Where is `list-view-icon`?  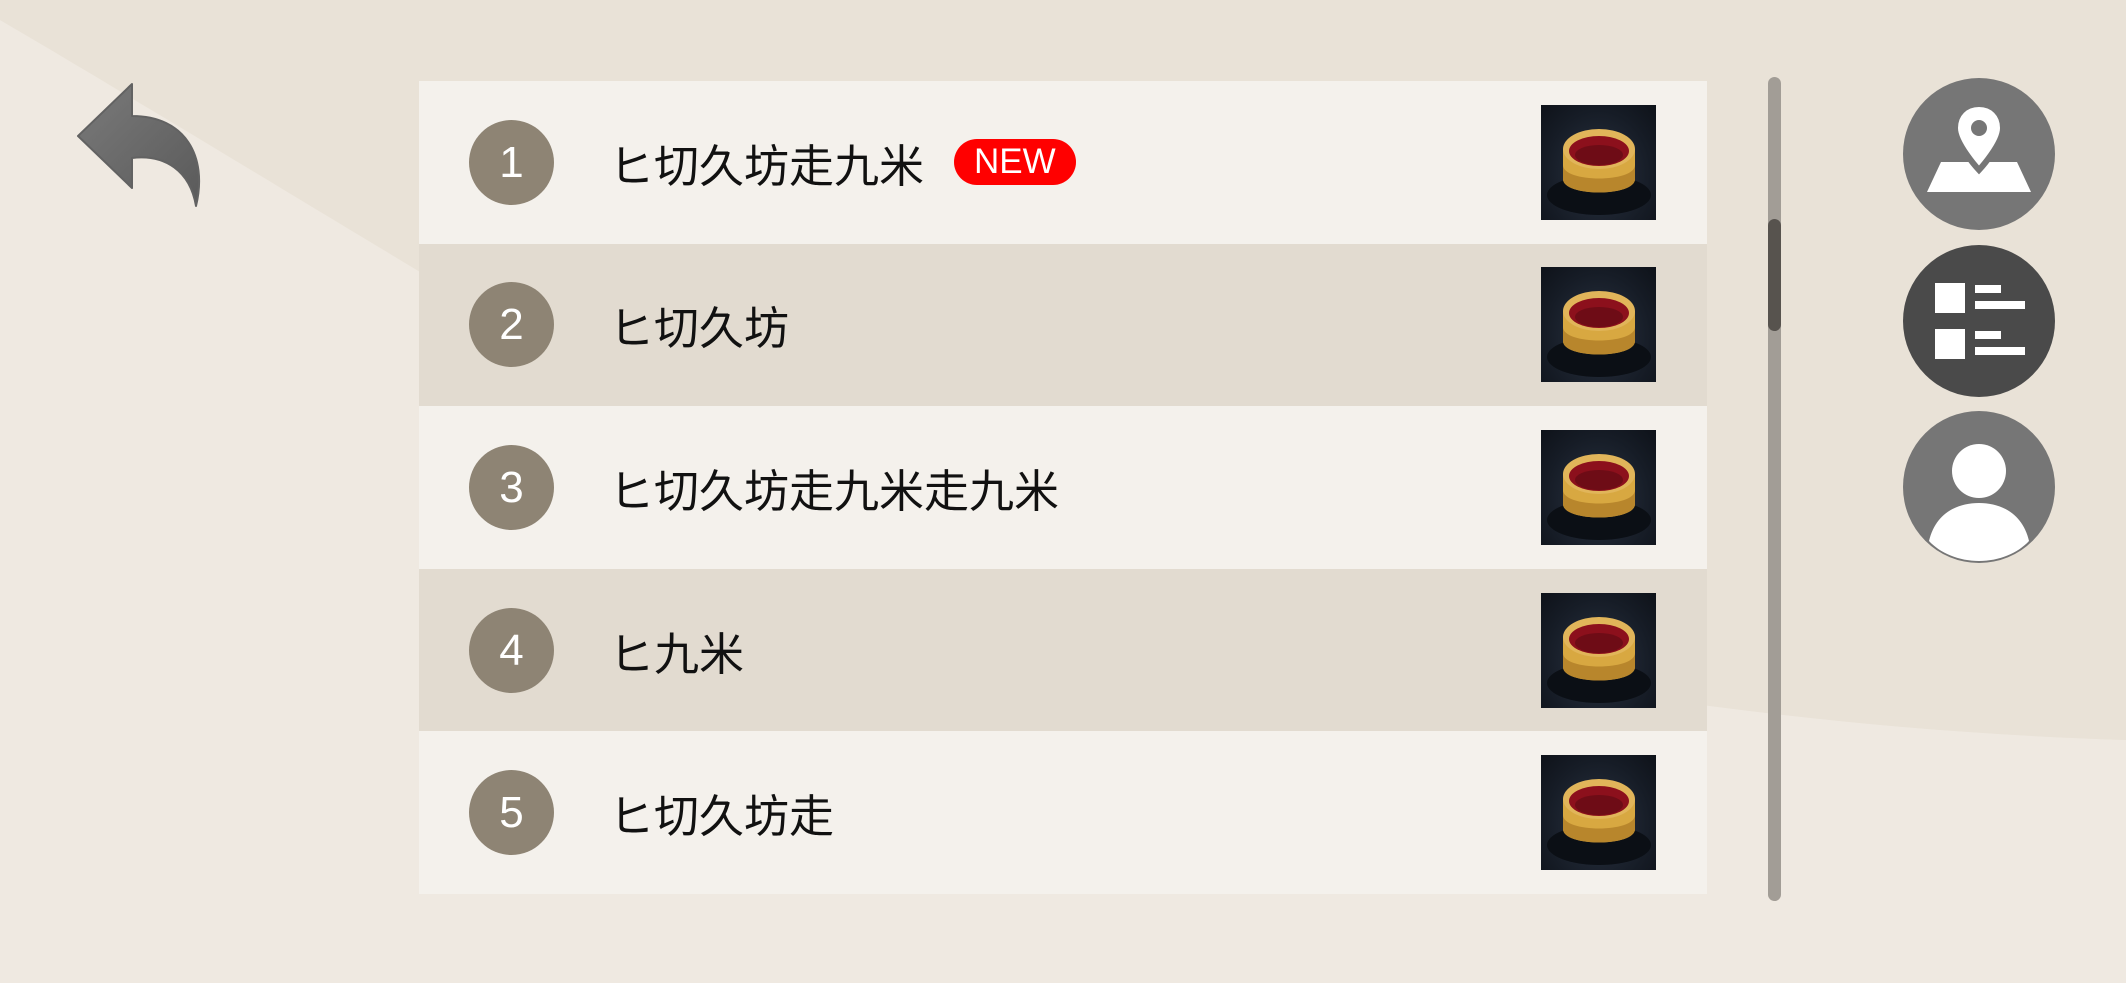 list-view-icon is located at coordinates (1980, 321).